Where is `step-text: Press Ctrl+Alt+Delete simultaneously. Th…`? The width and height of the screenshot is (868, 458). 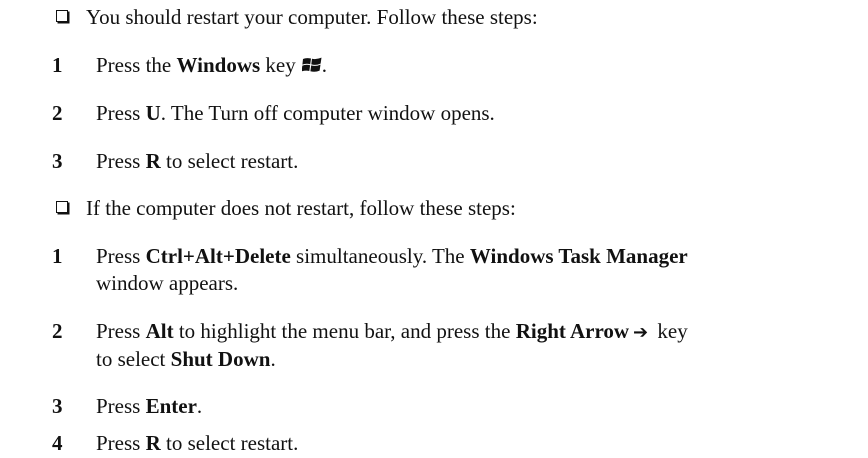 step-text: Press Ctrl+Alt+Delete simultaneously. Th… is located at coordinates (392, 269).